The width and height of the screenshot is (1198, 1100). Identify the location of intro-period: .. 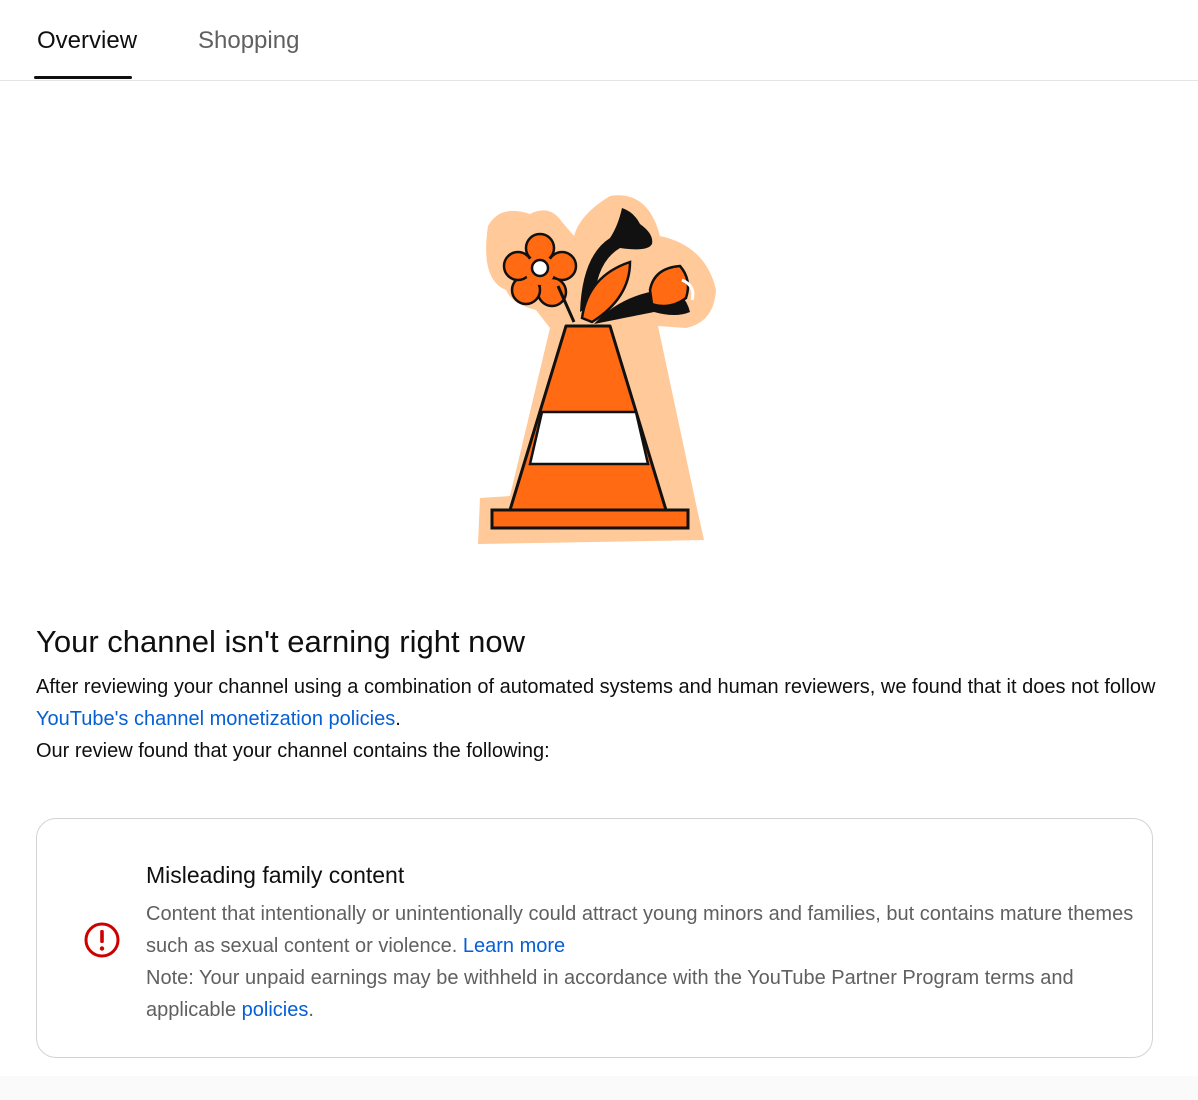
(398, 719).